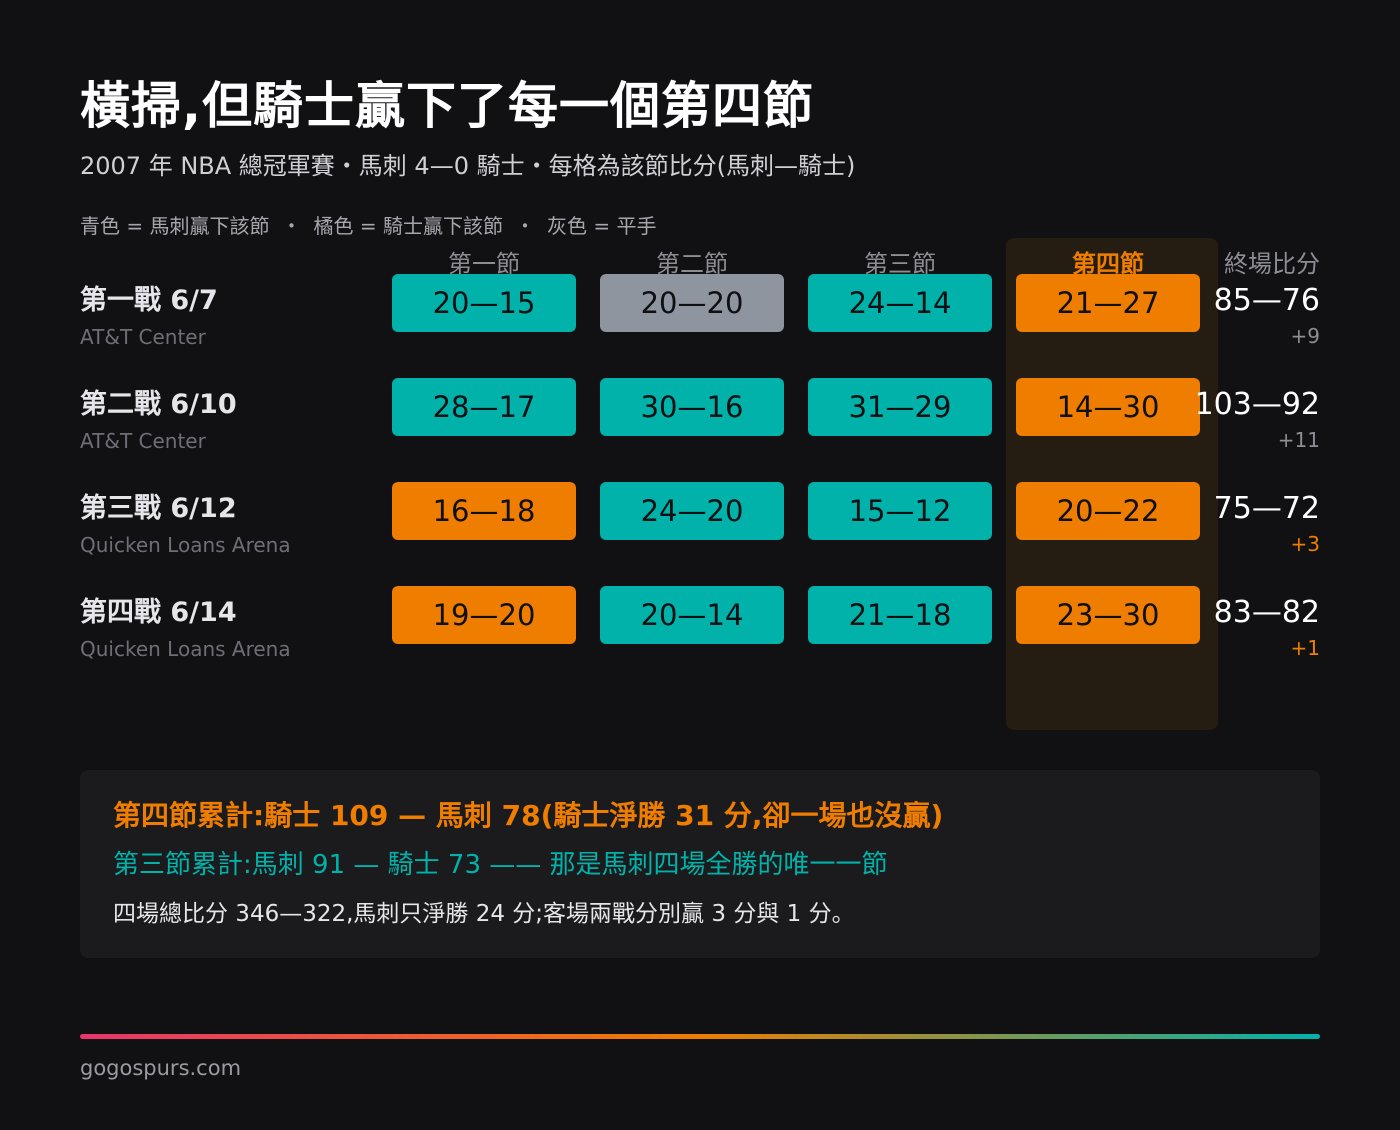  Describe the element at coordinates (692, 615) in the screenshot. I see `quarter-score-cell: 20—14` at that location.